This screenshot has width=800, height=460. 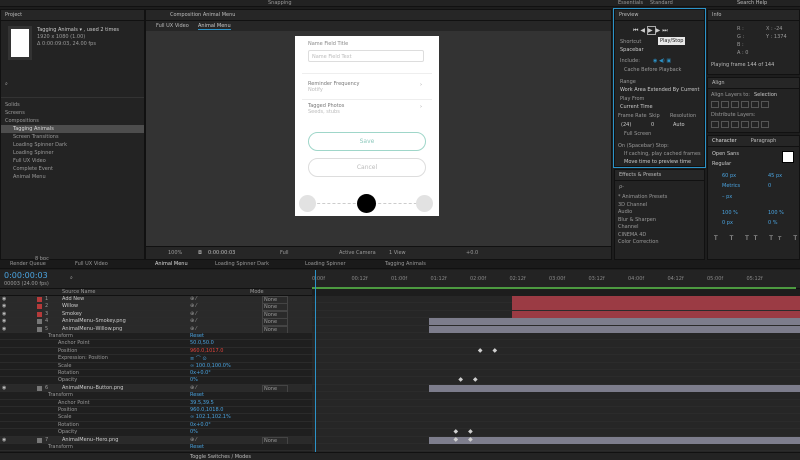 I want to click on center-circle, so click(x=366, y=203).